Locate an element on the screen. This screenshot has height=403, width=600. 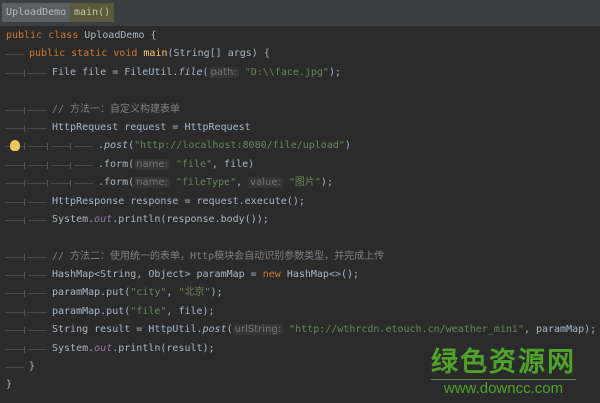
code-token: , file); is located at coordinates (190, 311).